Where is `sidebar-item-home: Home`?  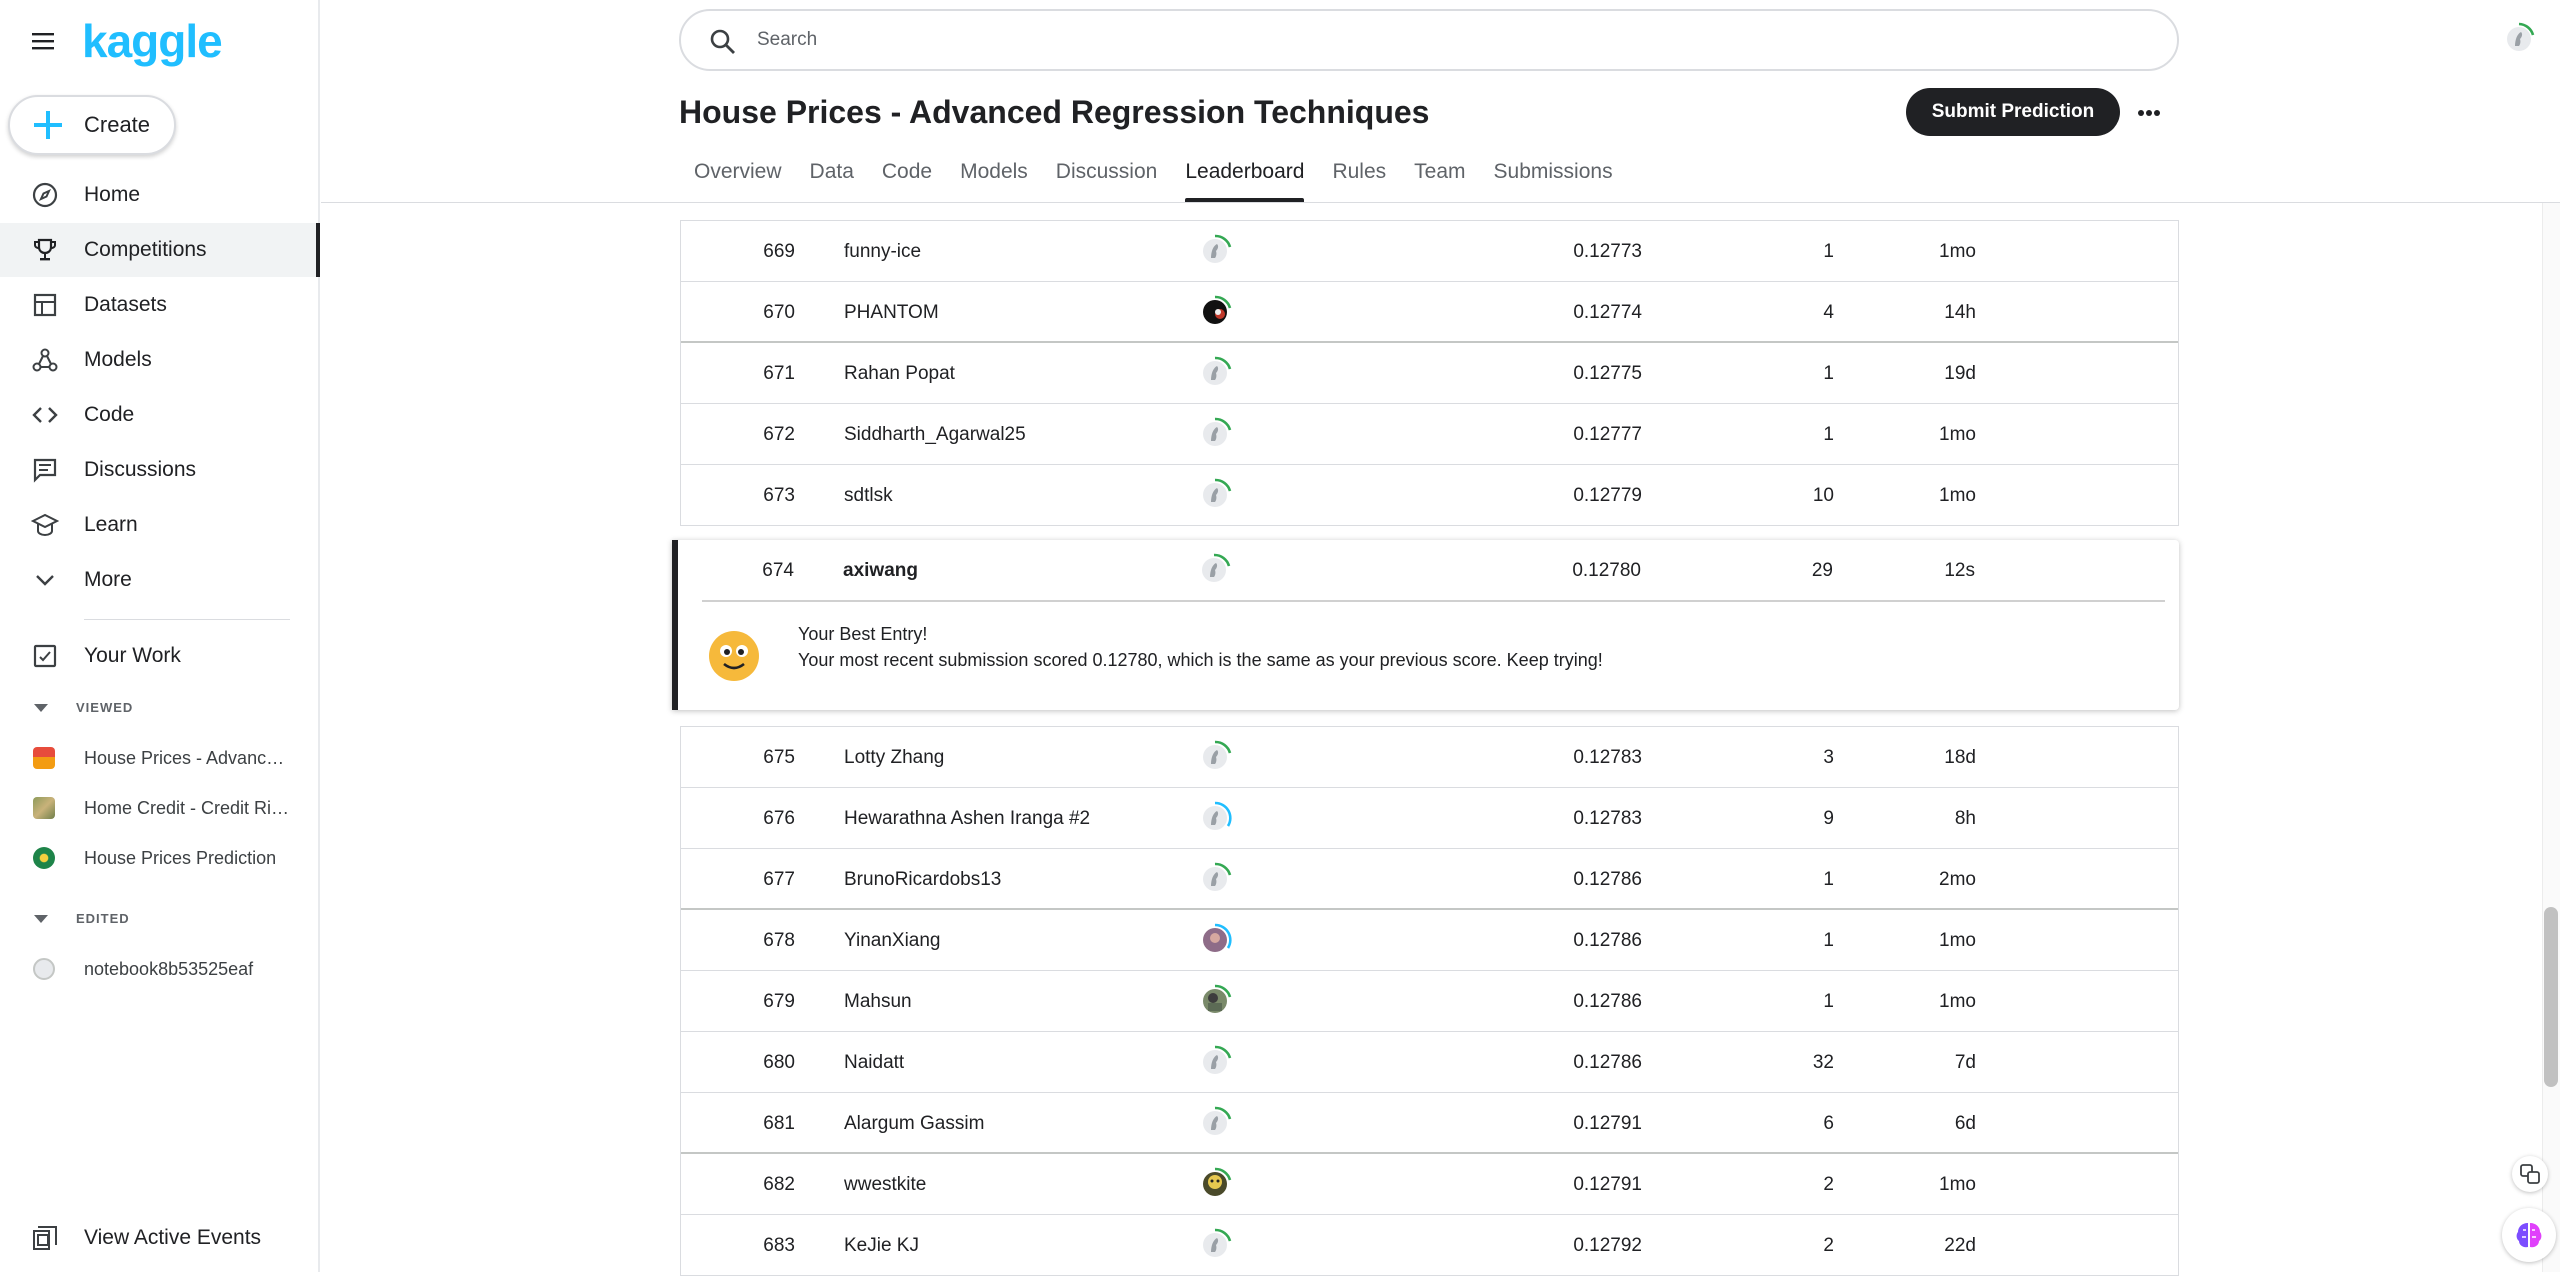 sidebar-item-home: Home is located at coordinates (160, 195).